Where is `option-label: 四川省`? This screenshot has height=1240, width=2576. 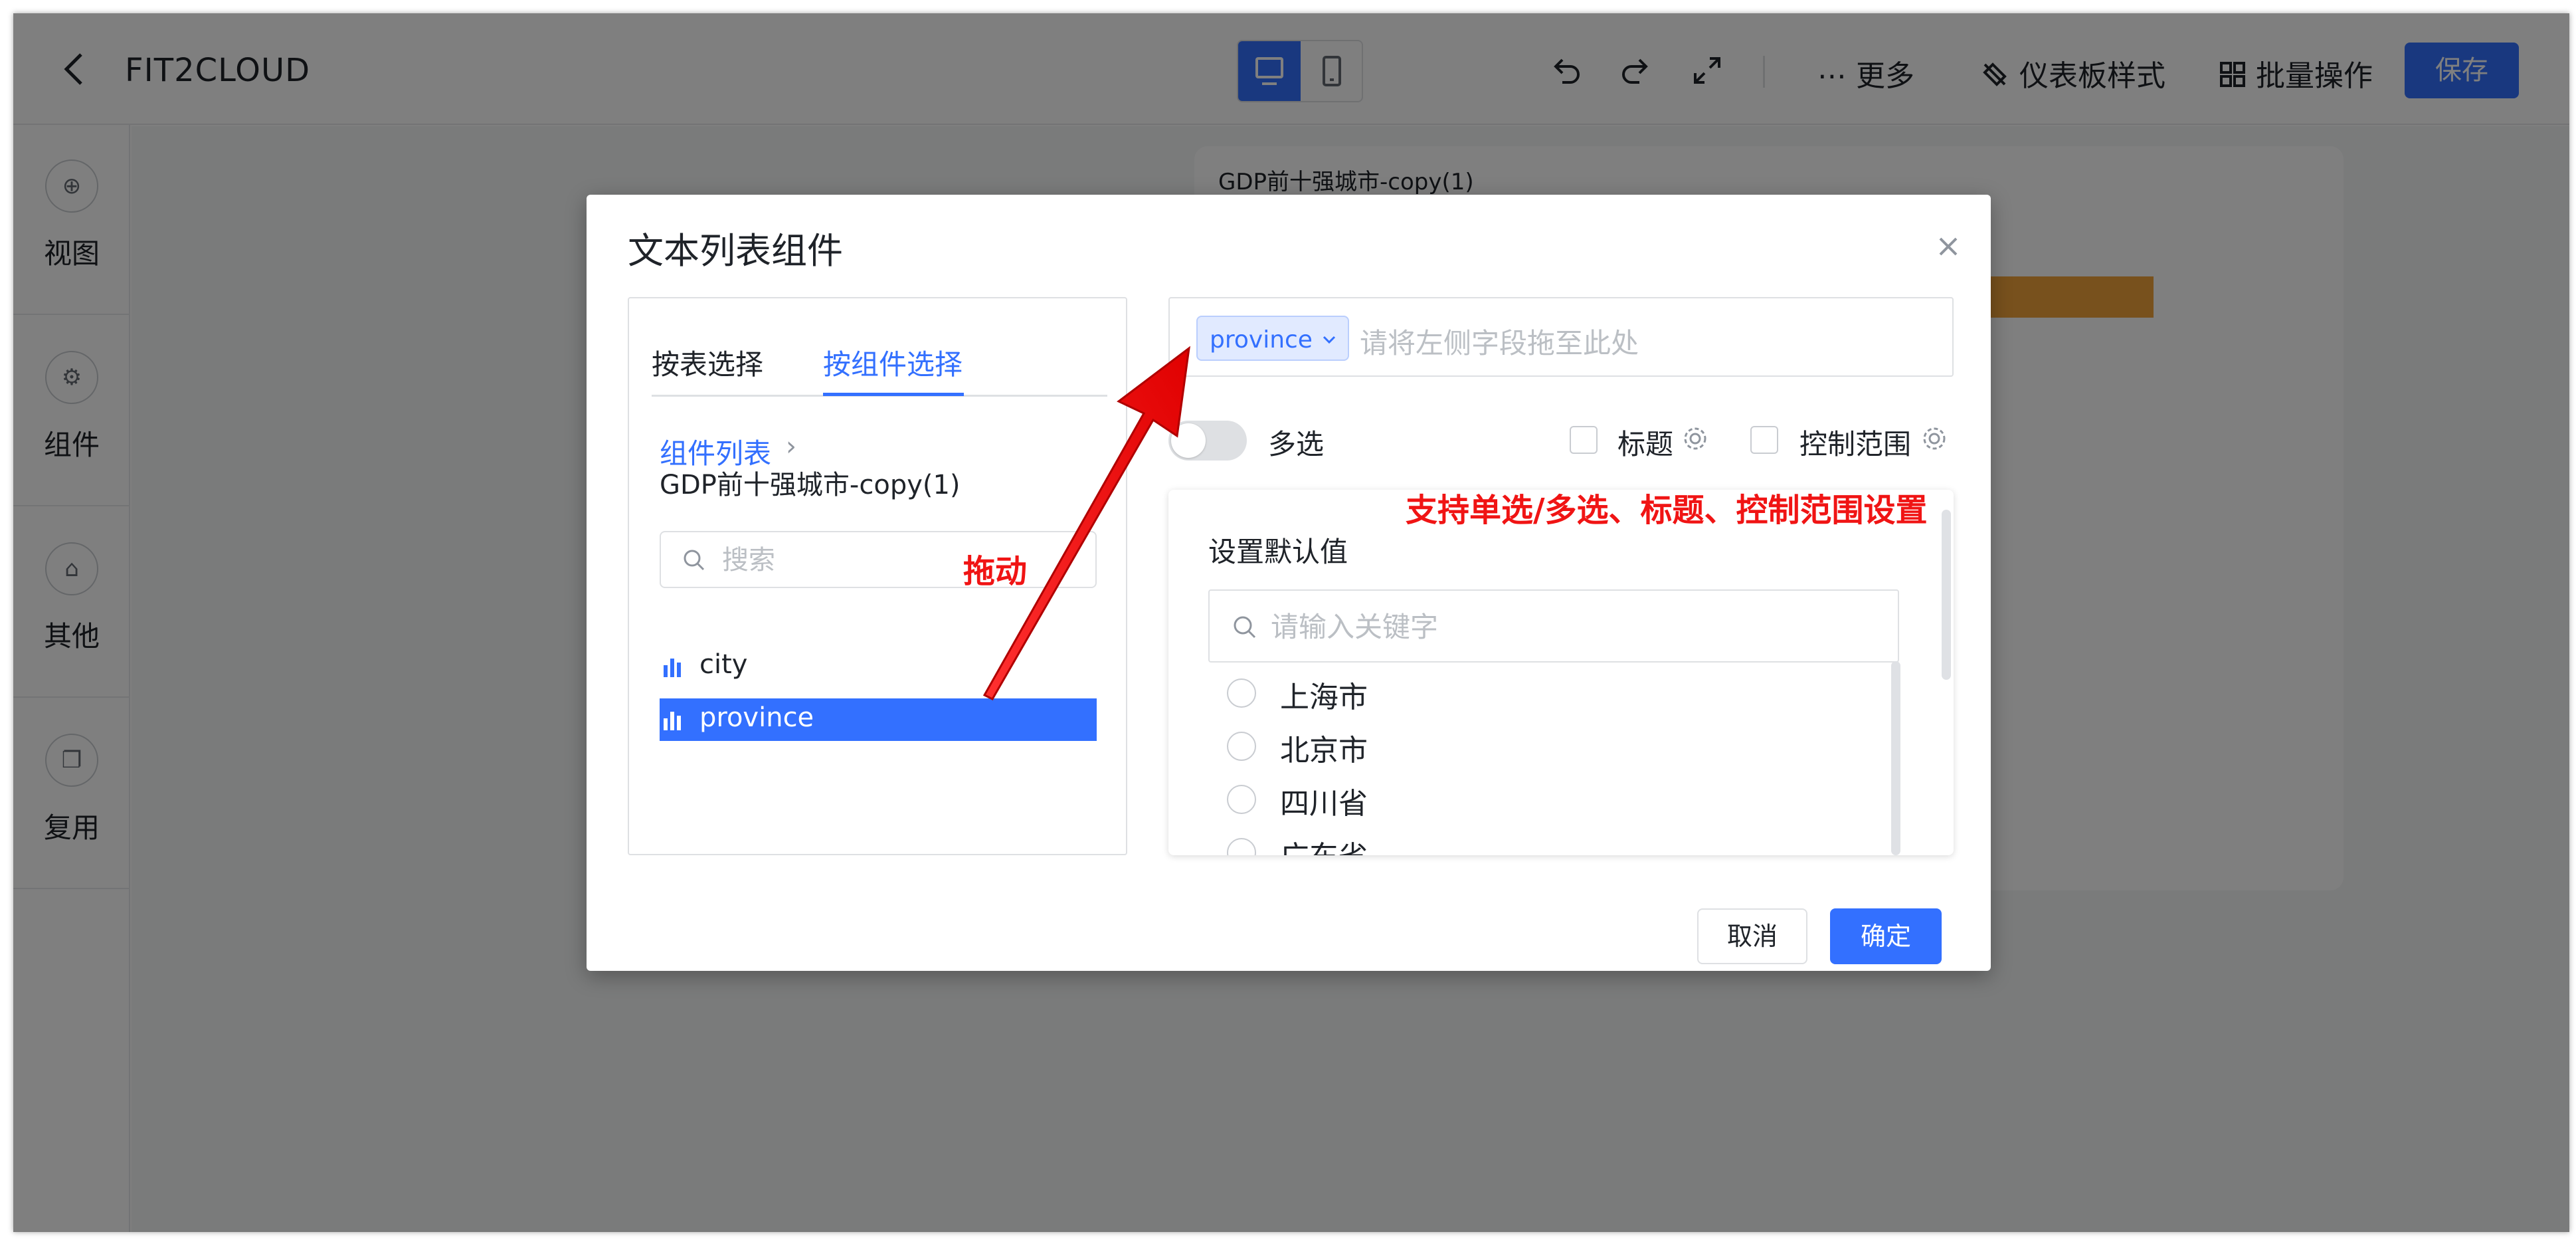 option-label: 四川省 is located at coordinates (1324, 804).